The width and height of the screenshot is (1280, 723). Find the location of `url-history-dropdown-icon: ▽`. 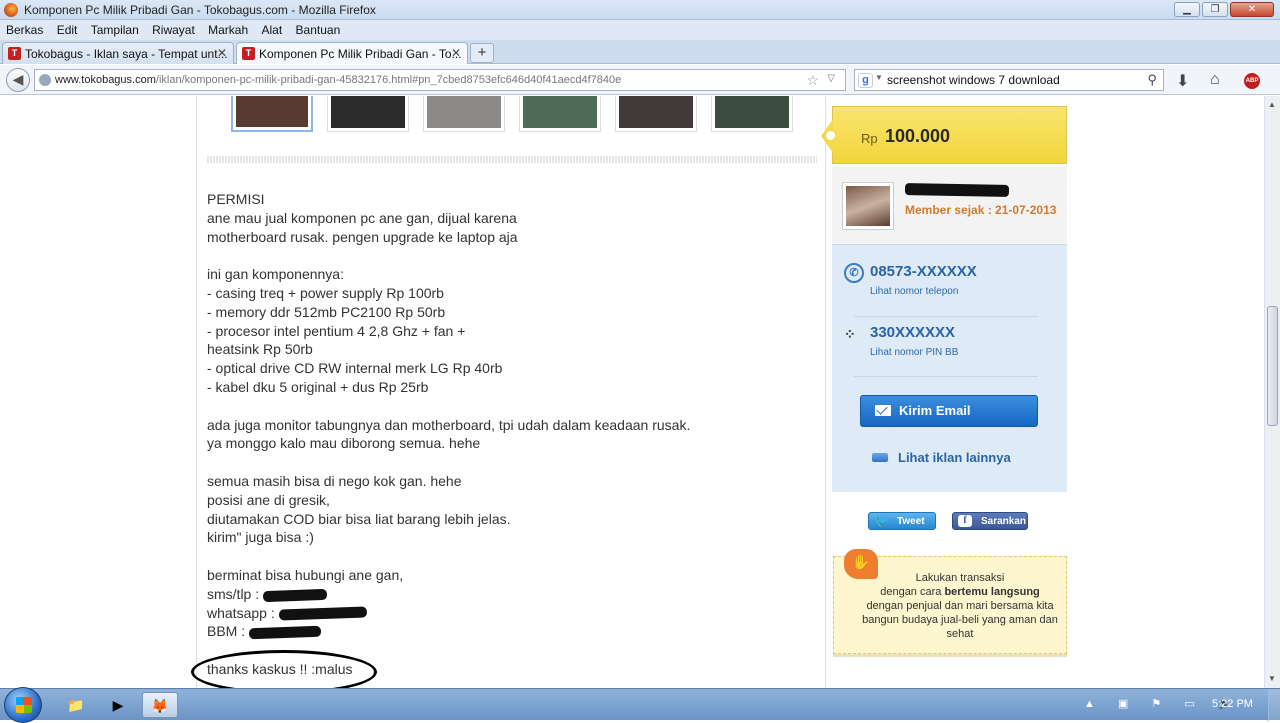

url-history-dropdown-icon: ▽ is located at coordinates (831, 78).